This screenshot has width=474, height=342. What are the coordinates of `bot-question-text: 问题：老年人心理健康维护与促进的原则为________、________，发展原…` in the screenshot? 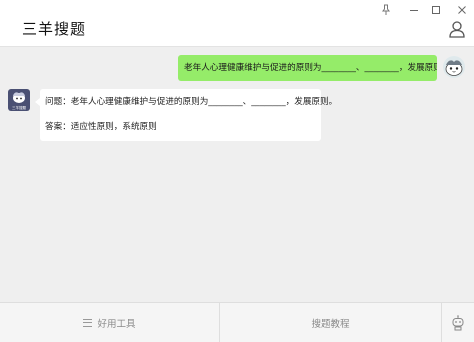 It's located at (191, 102).